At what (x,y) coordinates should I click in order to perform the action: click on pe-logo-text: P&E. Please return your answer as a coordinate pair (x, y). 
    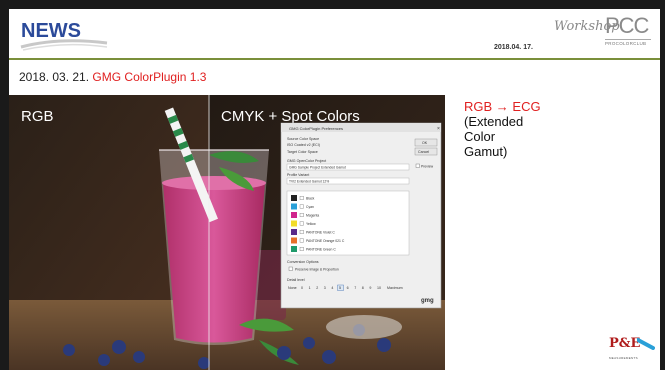
    Looking at the image, I should click on (625, 343).